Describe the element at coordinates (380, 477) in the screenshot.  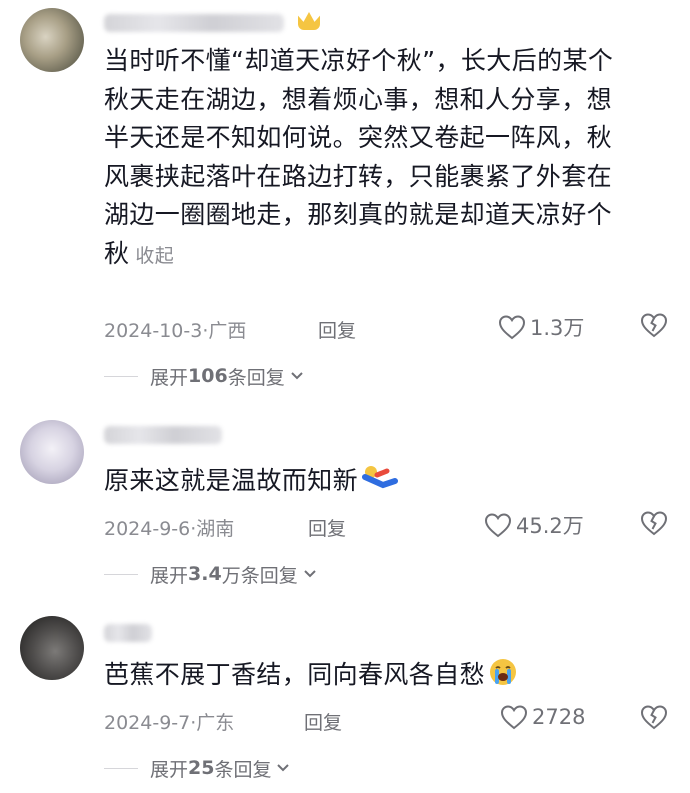
I see `sliding-person-emoji` at that location.